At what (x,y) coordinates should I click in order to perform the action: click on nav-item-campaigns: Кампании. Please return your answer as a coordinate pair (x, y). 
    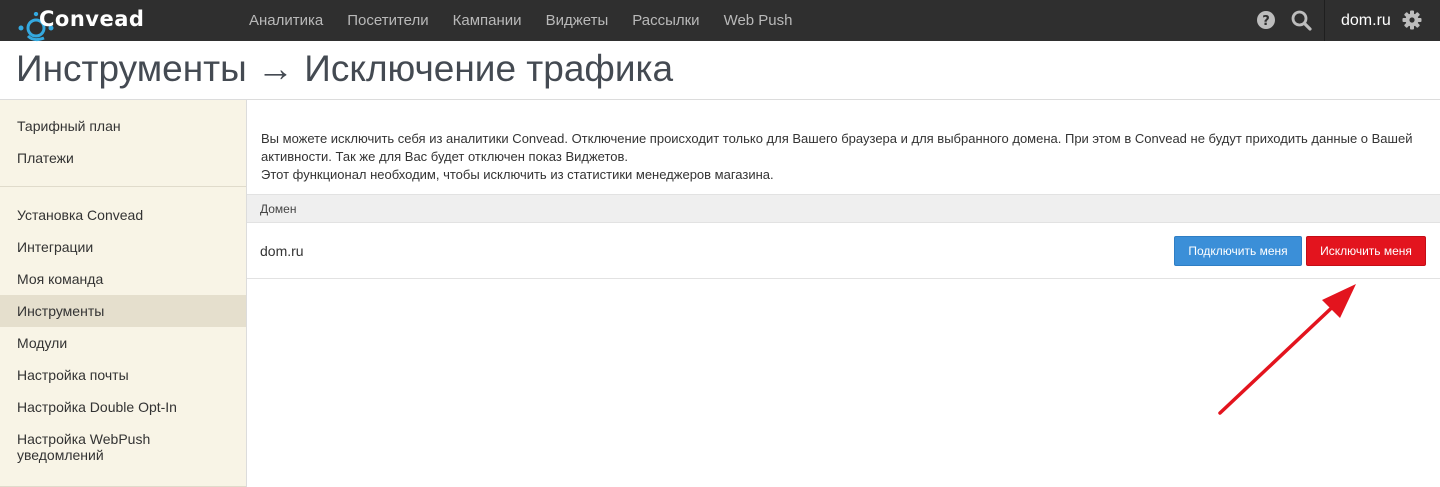
    Looking at the image, I should click on (487, 20).